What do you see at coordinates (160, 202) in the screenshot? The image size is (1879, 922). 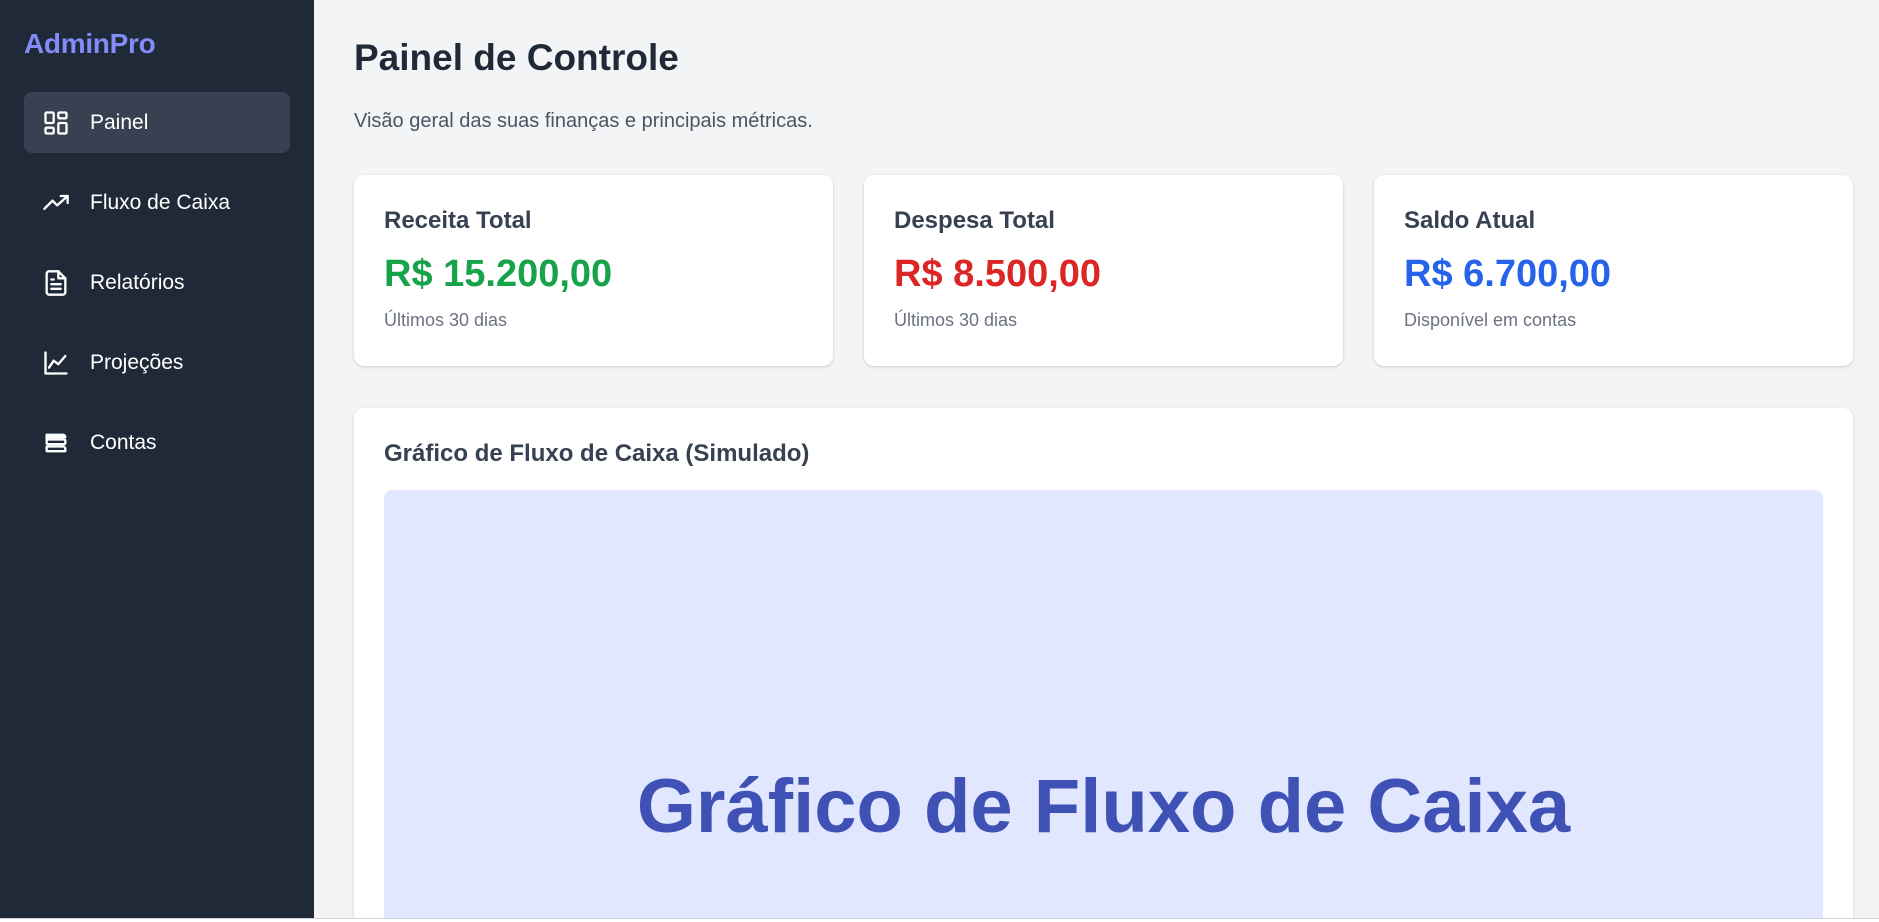 I see `sidebar-item-label: Fluxo de Caixa` at bounding box center [160, 202].